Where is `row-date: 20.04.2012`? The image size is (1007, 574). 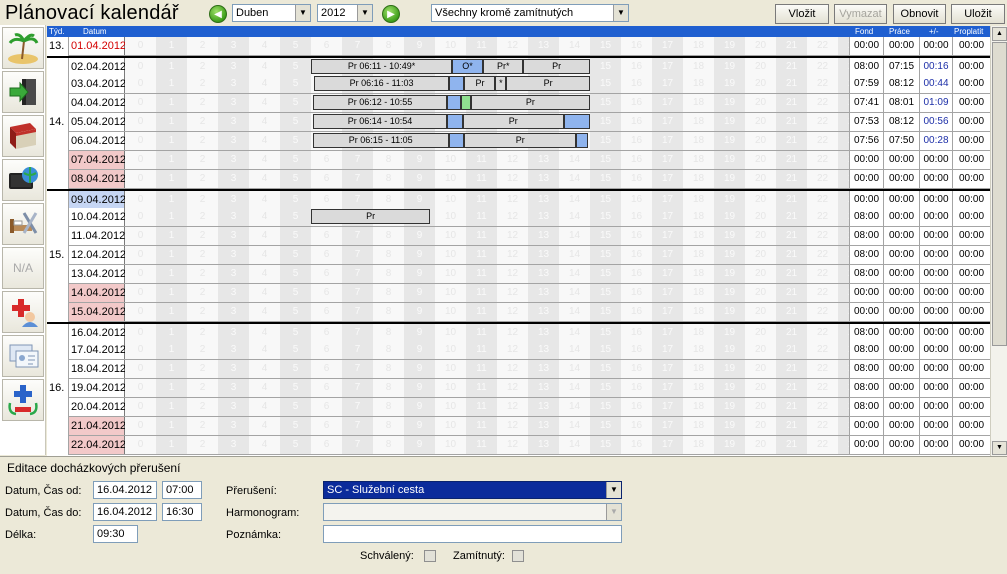
row-date: 20.04.2012 is located at coordinates (97, 407).